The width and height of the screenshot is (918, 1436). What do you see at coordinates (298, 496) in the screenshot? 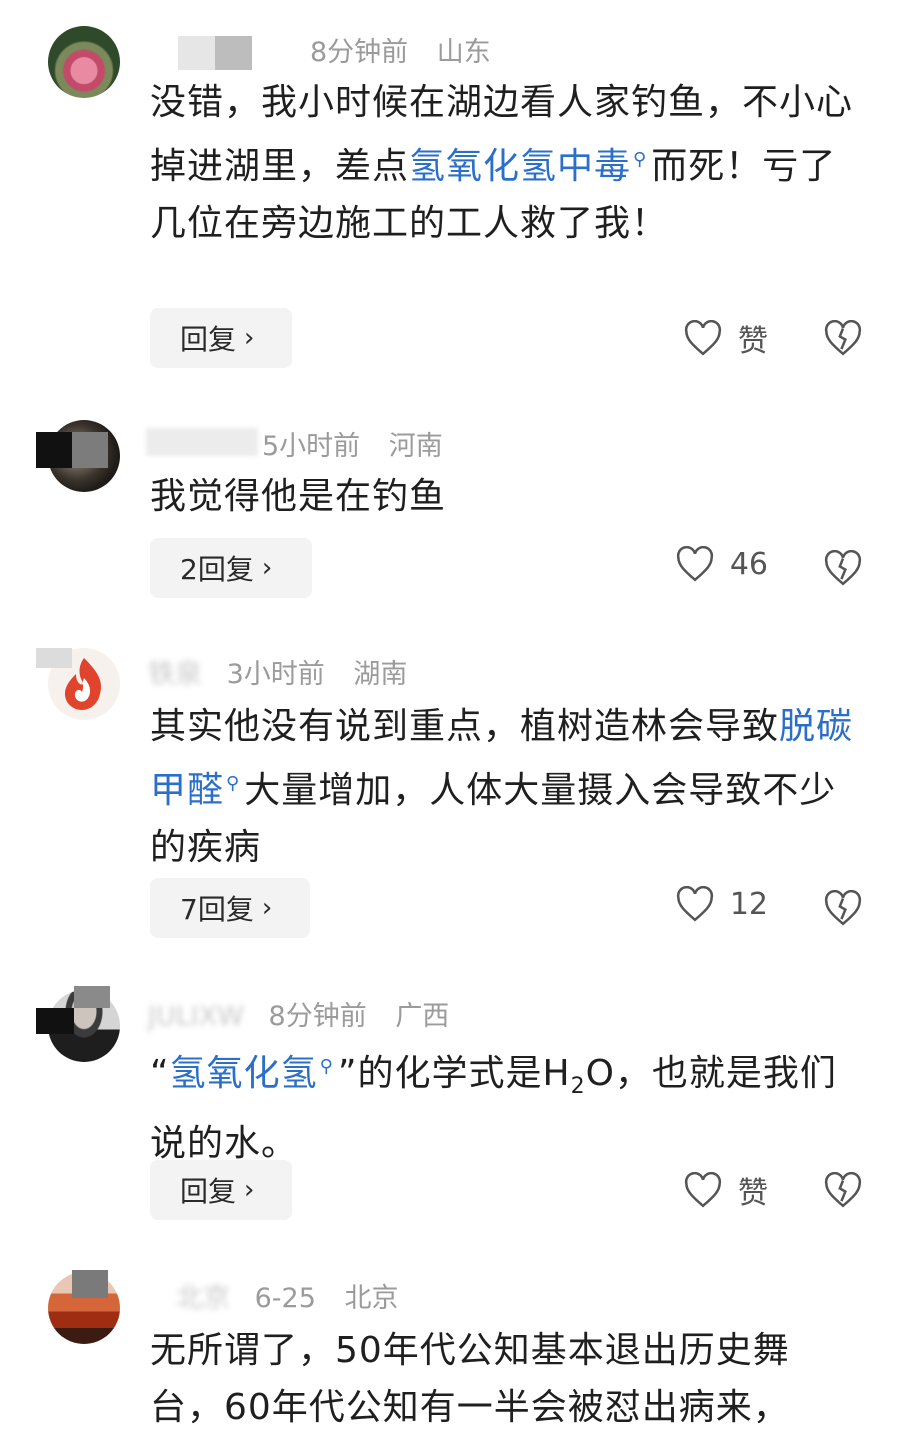
I see `comment-text: 我觉得他是在钓鱼` at bounding box center [298, 496].